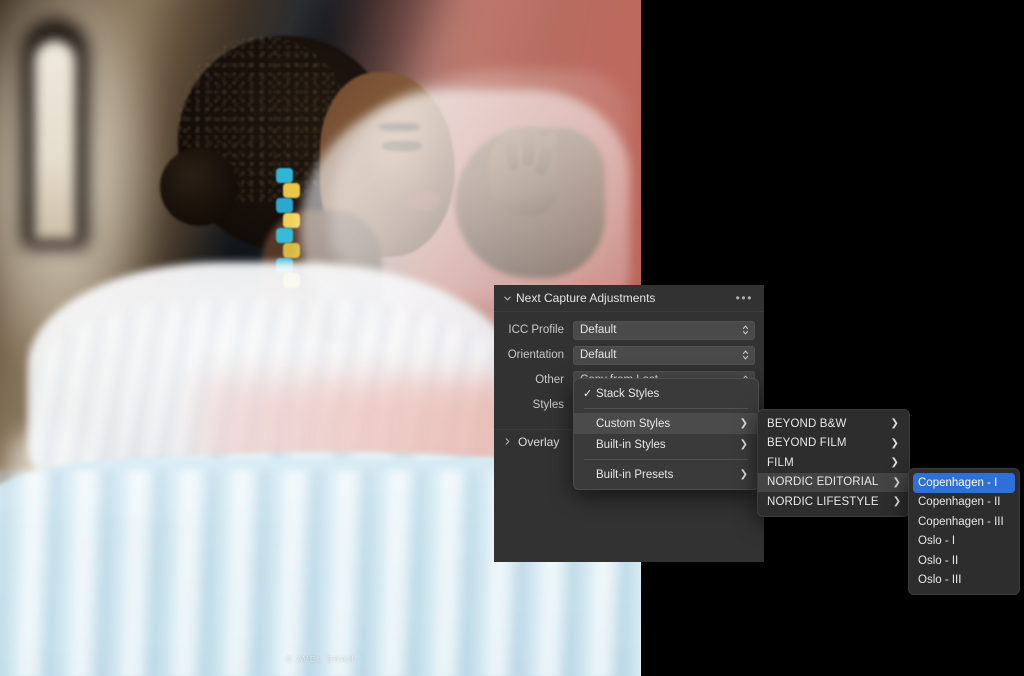  I want to click on menu-item-label: Oslo - II, so click(938, 560).